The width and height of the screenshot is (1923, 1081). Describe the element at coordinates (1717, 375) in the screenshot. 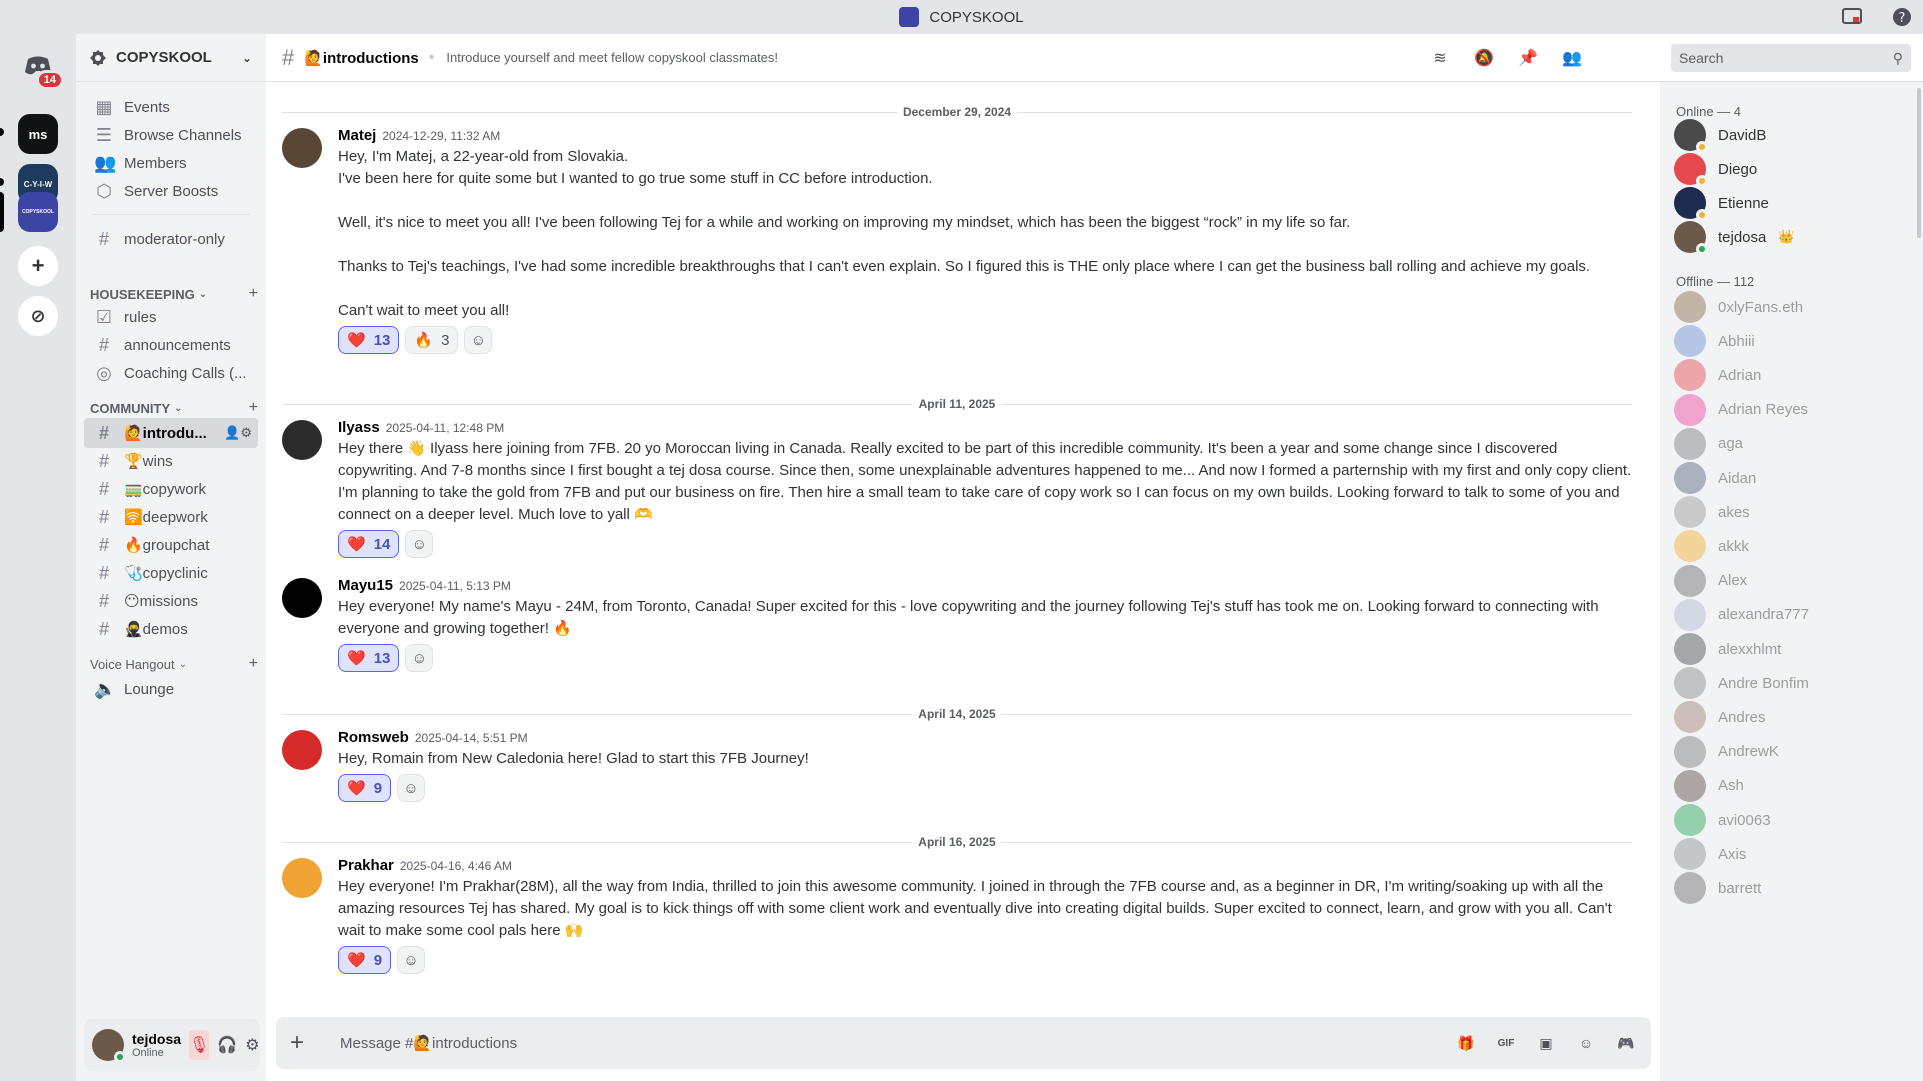

I see `member-item: Adrian` at that location.